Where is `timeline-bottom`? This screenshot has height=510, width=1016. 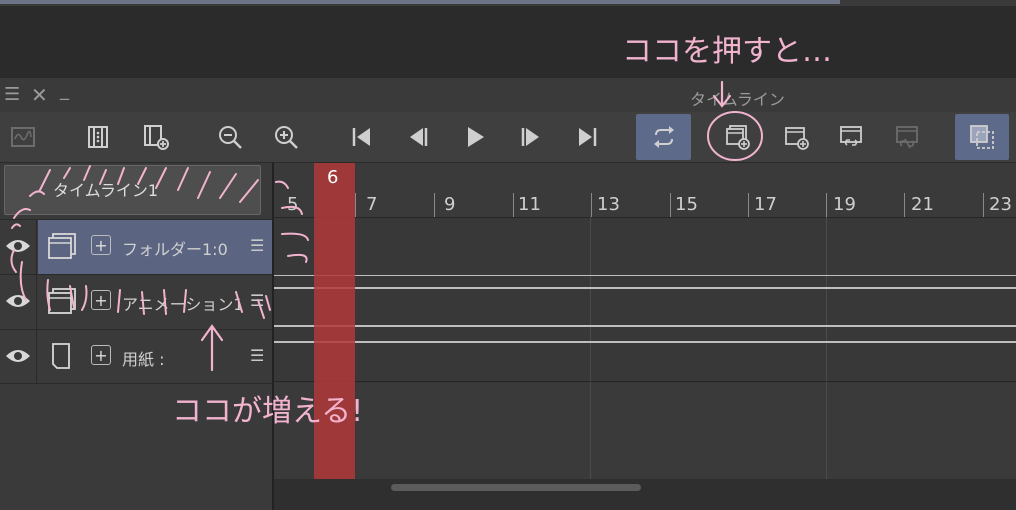 timeline-bottom is located at coordinates (645, 494).